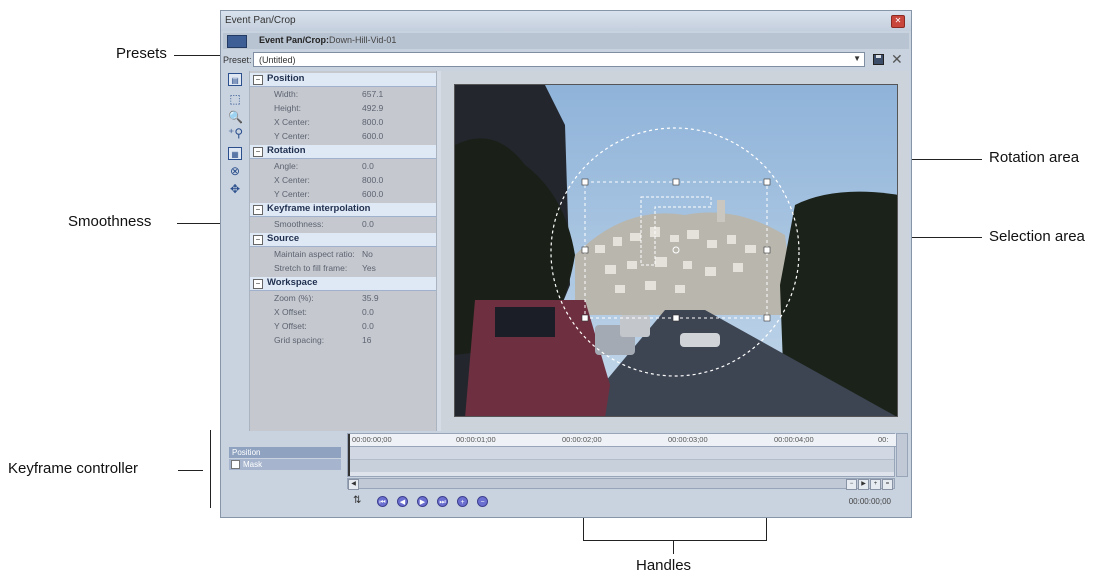 The image size is (1115, 579). What do you see at coordinates (235, 133) in the screenshot?
I see `zoom-edit-icon: ⁺⚲` at bounding box center [235, 133].